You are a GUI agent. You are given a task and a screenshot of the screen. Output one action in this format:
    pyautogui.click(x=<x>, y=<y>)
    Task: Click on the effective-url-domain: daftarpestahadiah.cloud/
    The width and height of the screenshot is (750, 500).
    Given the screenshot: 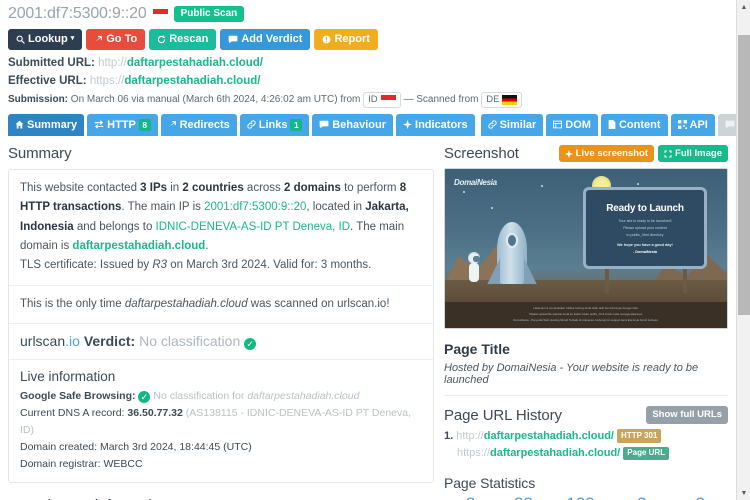 What is the action you would take?
    pyautogui.click(x=192, y=81)
    